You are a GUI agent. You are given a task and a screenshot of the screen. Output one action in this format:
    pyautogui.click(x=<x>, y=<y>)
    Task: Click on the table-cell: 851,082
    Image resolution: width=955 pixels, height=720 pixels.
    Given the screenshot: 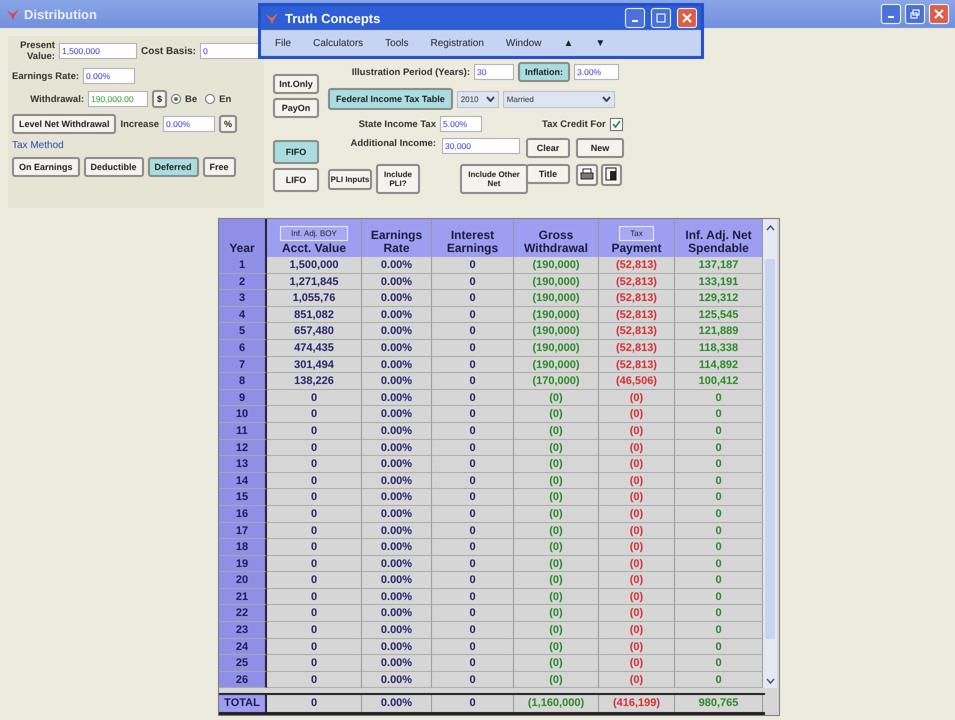 What is the action you would take?
    pyautogui.click(x=314, y=315)
    